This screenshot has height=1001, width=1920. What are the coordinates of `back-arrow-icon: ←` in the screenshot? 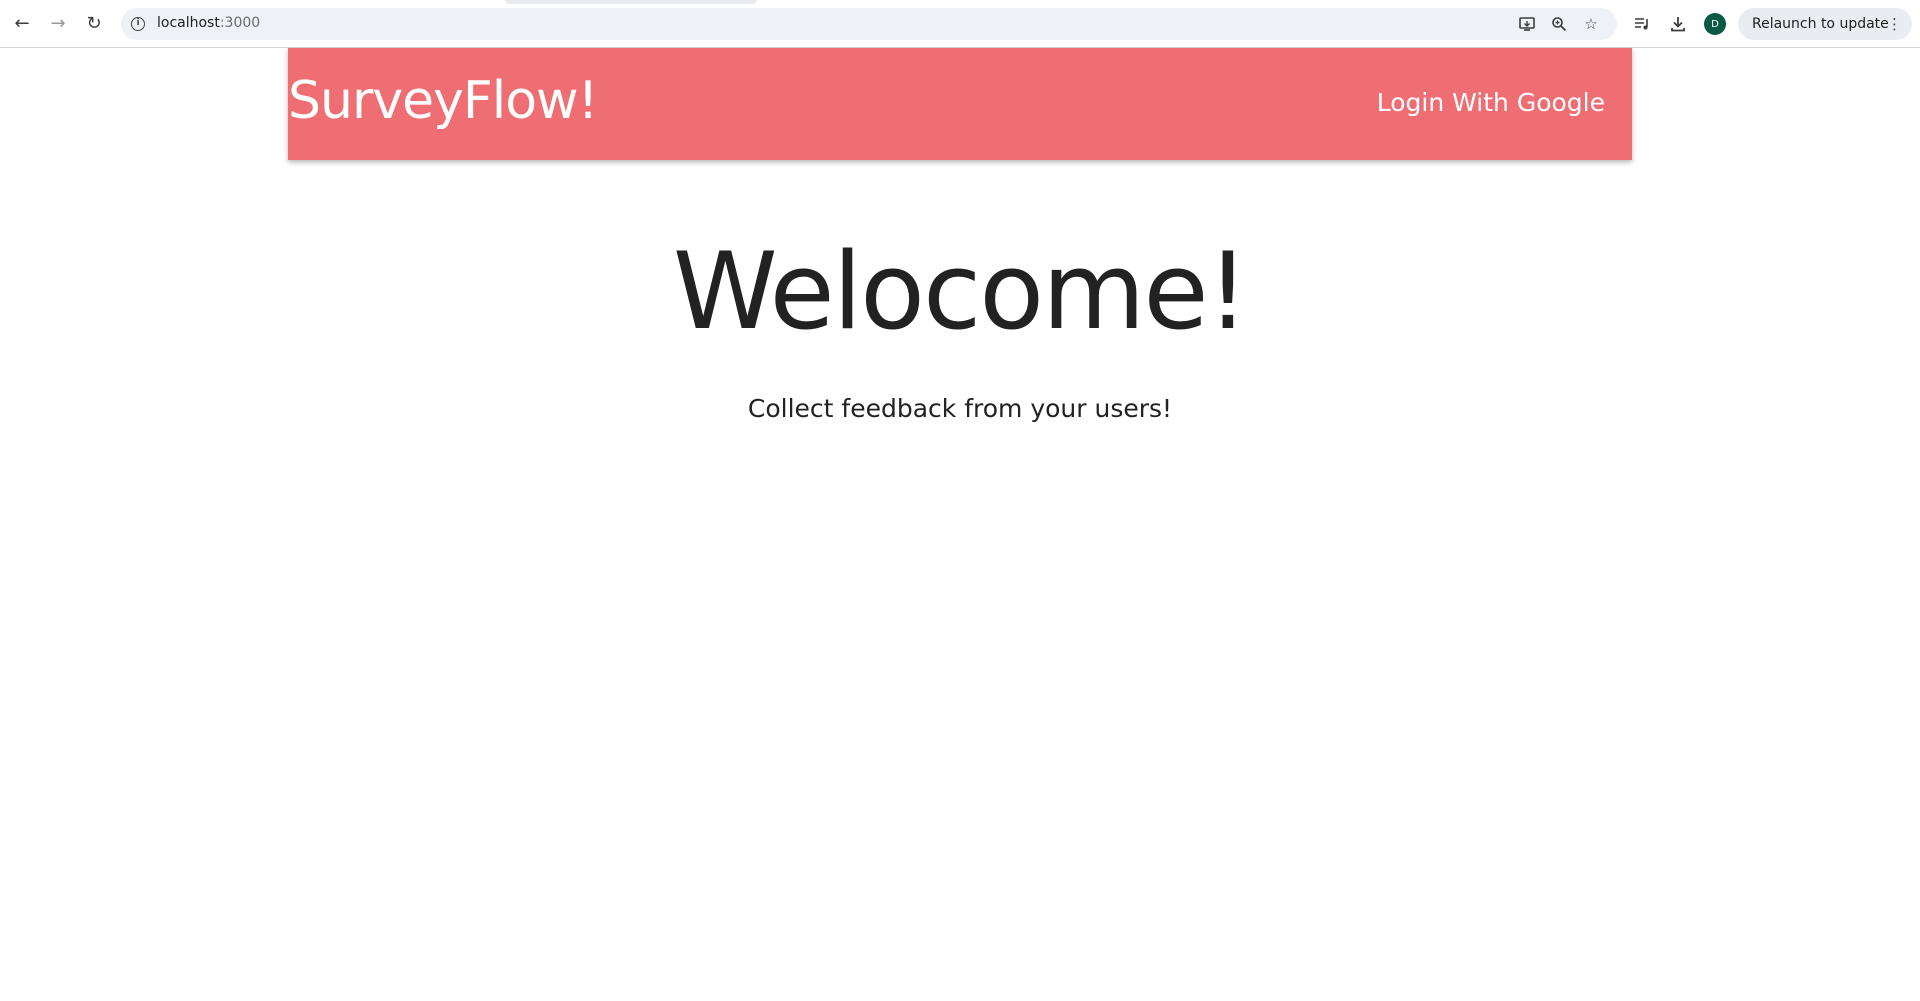 It's located at (22, 24).